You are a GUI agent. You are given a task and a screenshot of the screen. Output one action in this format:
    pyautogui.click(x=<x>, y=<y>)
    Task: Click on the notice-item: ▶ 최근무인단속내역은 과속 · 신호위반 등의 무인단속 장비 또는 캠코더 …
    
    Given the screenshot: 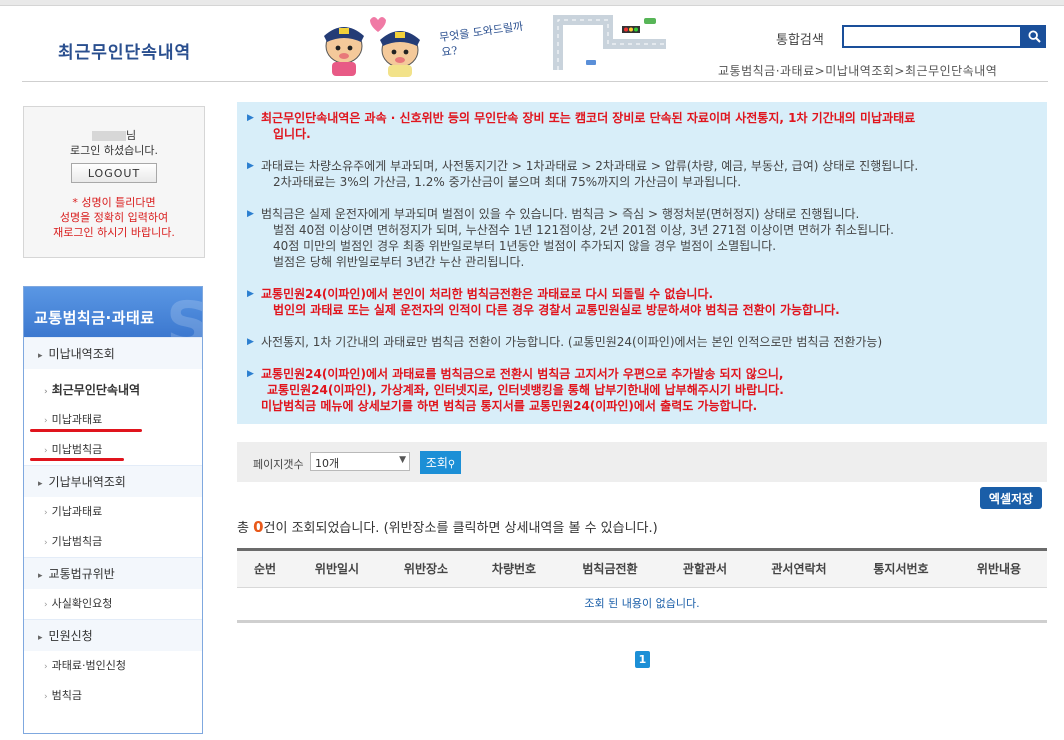 What is the action you would take?
    pyautogui.click(x=581, y=126)
    